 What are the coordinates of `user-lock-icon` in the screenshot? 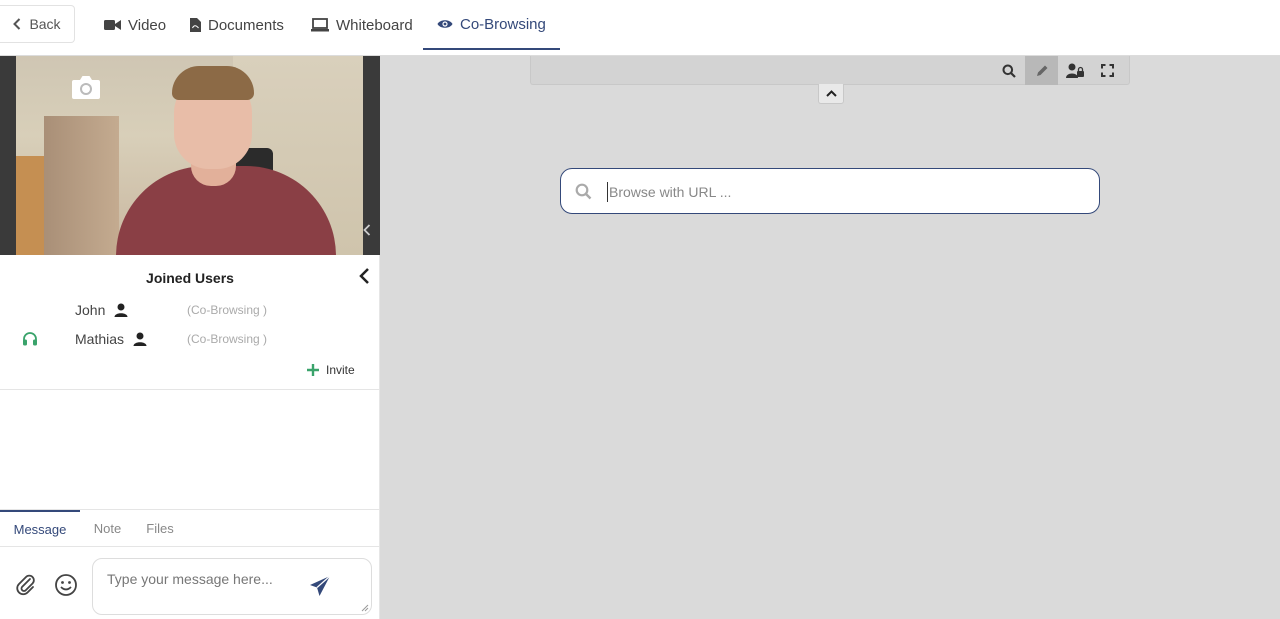 It's located at (1074, 70).